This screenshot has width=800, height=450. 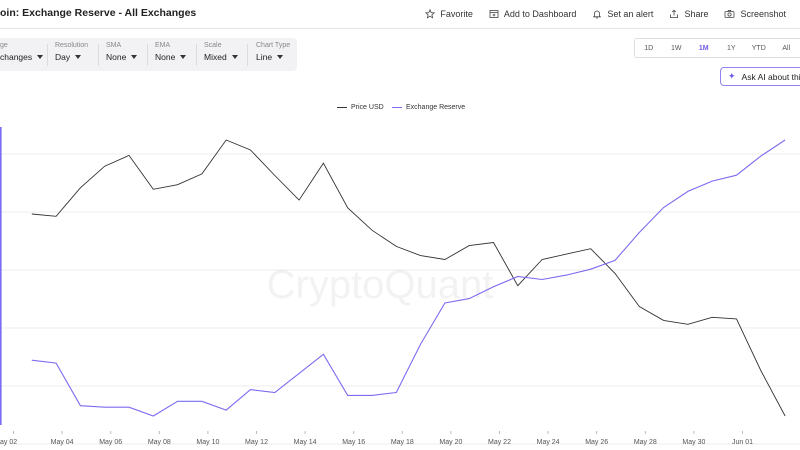 What do you see at coordinates (494, 14) in the screenshot?
I see `dashboard-add-icon` at bounding box center [494, 14].